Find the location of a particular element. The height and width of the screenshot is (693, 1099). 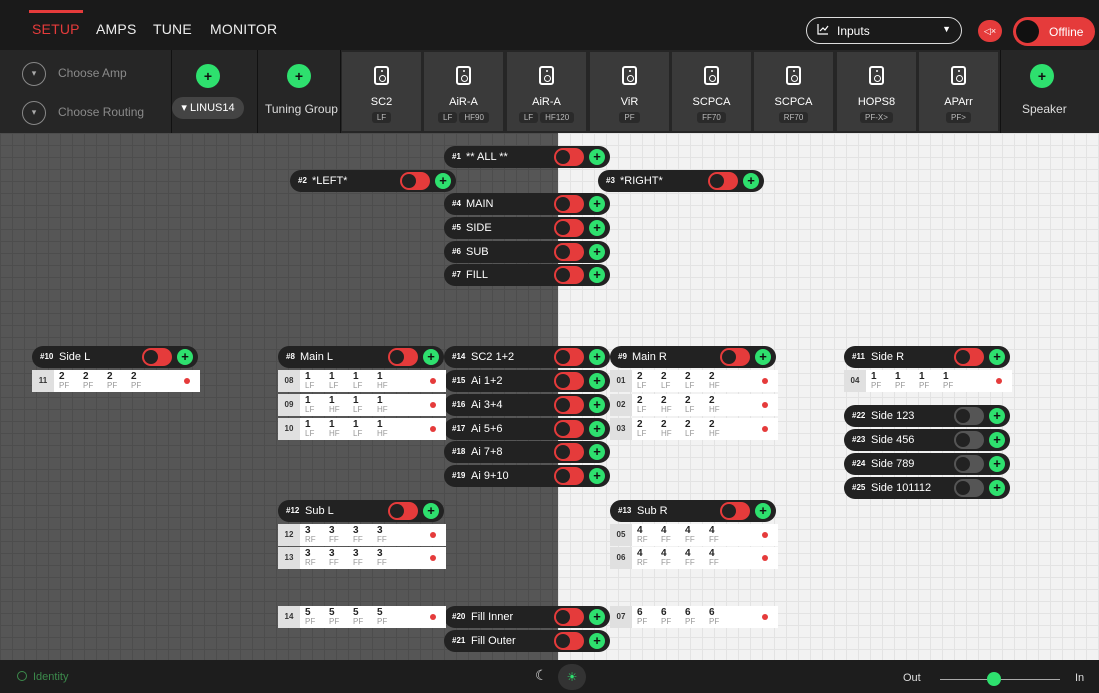

amp-card: 13 3 RF 3 FF 3 FF 3 FF is located at coordinates (362, 558).